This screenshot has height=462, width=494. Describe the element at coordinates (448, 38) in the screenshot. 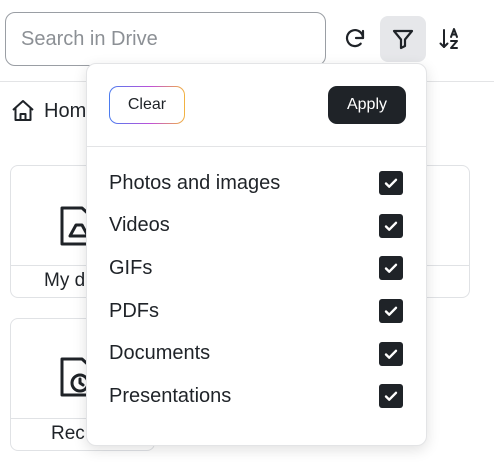

I see `sort-az-icon` at that location.